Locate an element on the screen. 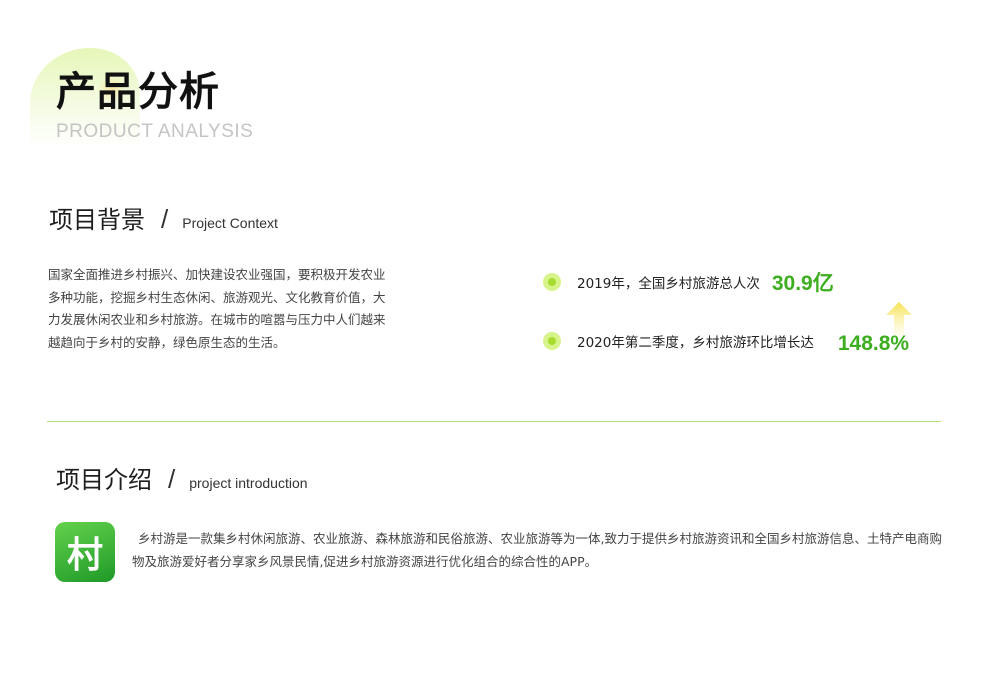 This screenshot has width=1000, height=684. page-title: 产品分析 is located at coordinates (138, 92).